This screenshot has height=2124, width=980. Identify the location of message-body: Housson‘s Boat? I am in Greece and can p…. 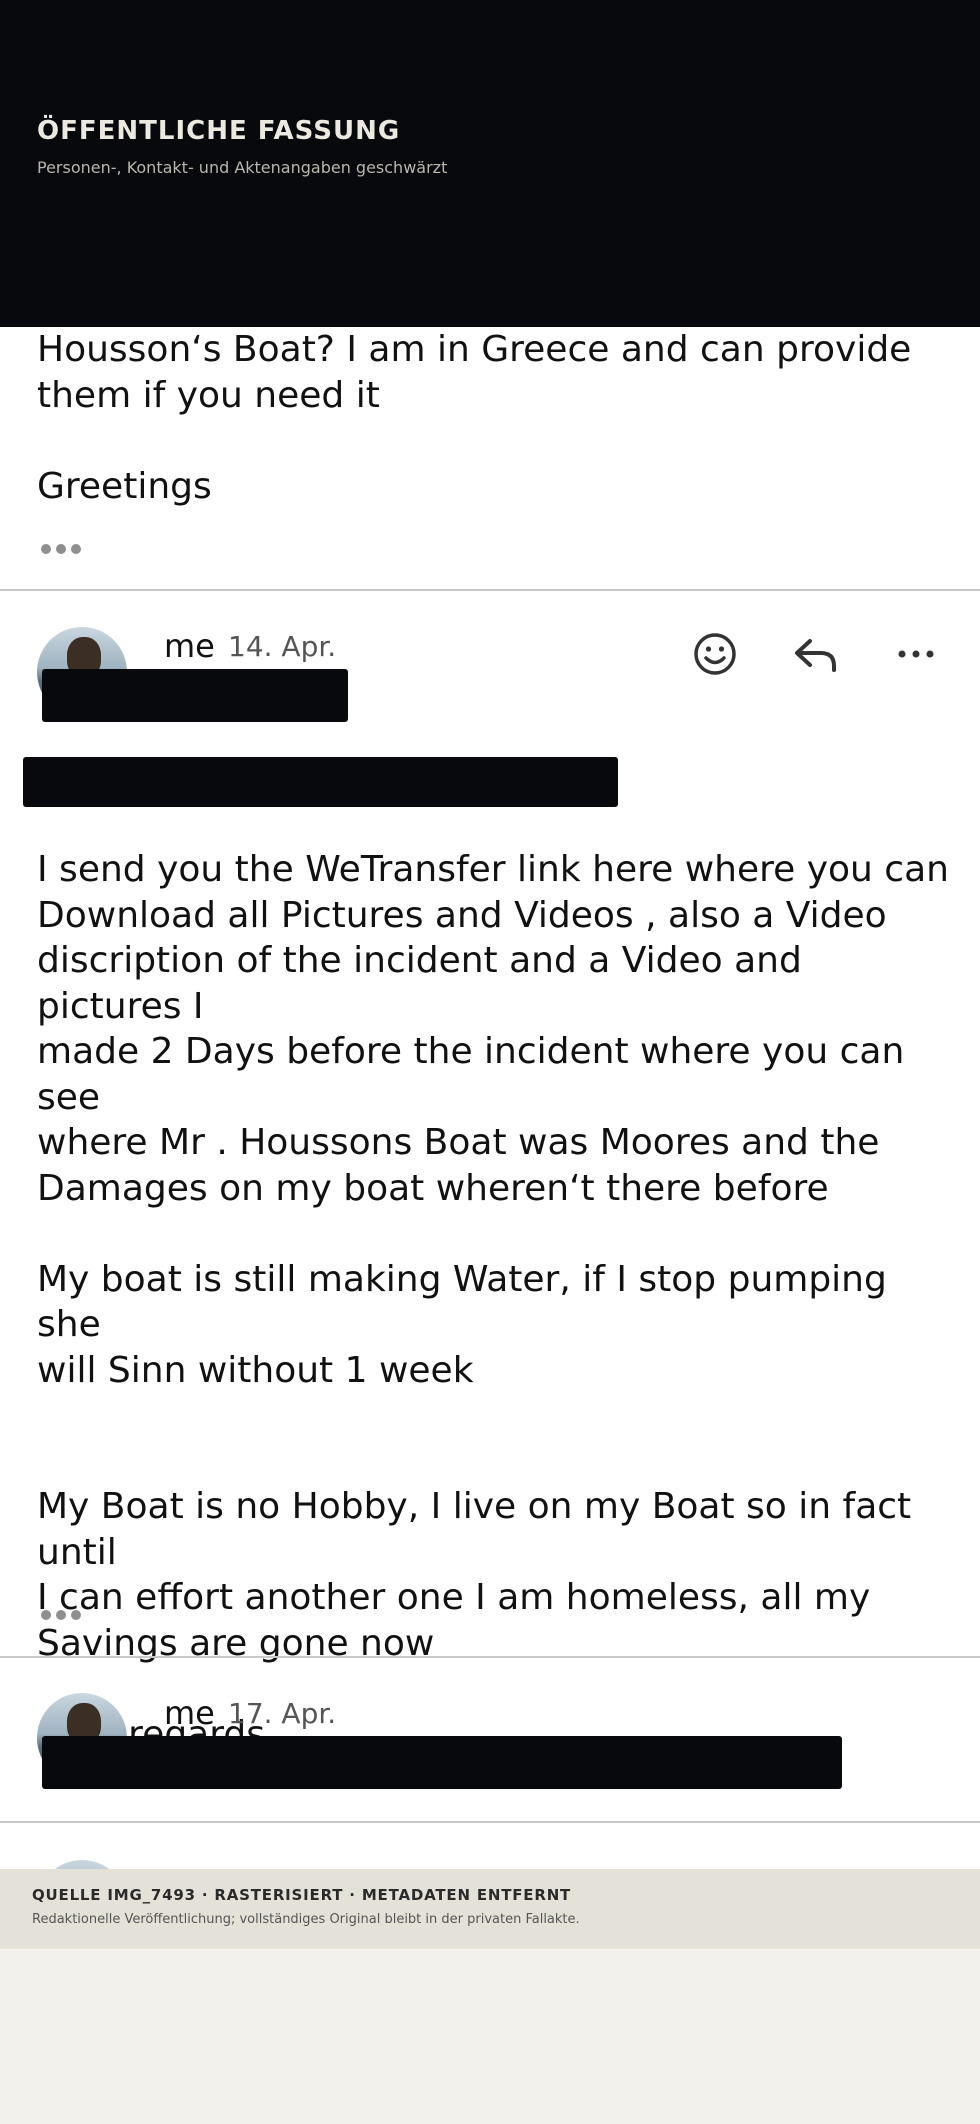
(474, 418).